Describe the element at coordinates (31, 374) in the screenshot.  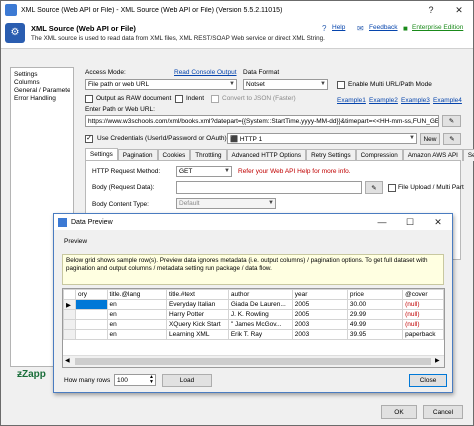
I see `brand-logo: ƶZapp` at that location.